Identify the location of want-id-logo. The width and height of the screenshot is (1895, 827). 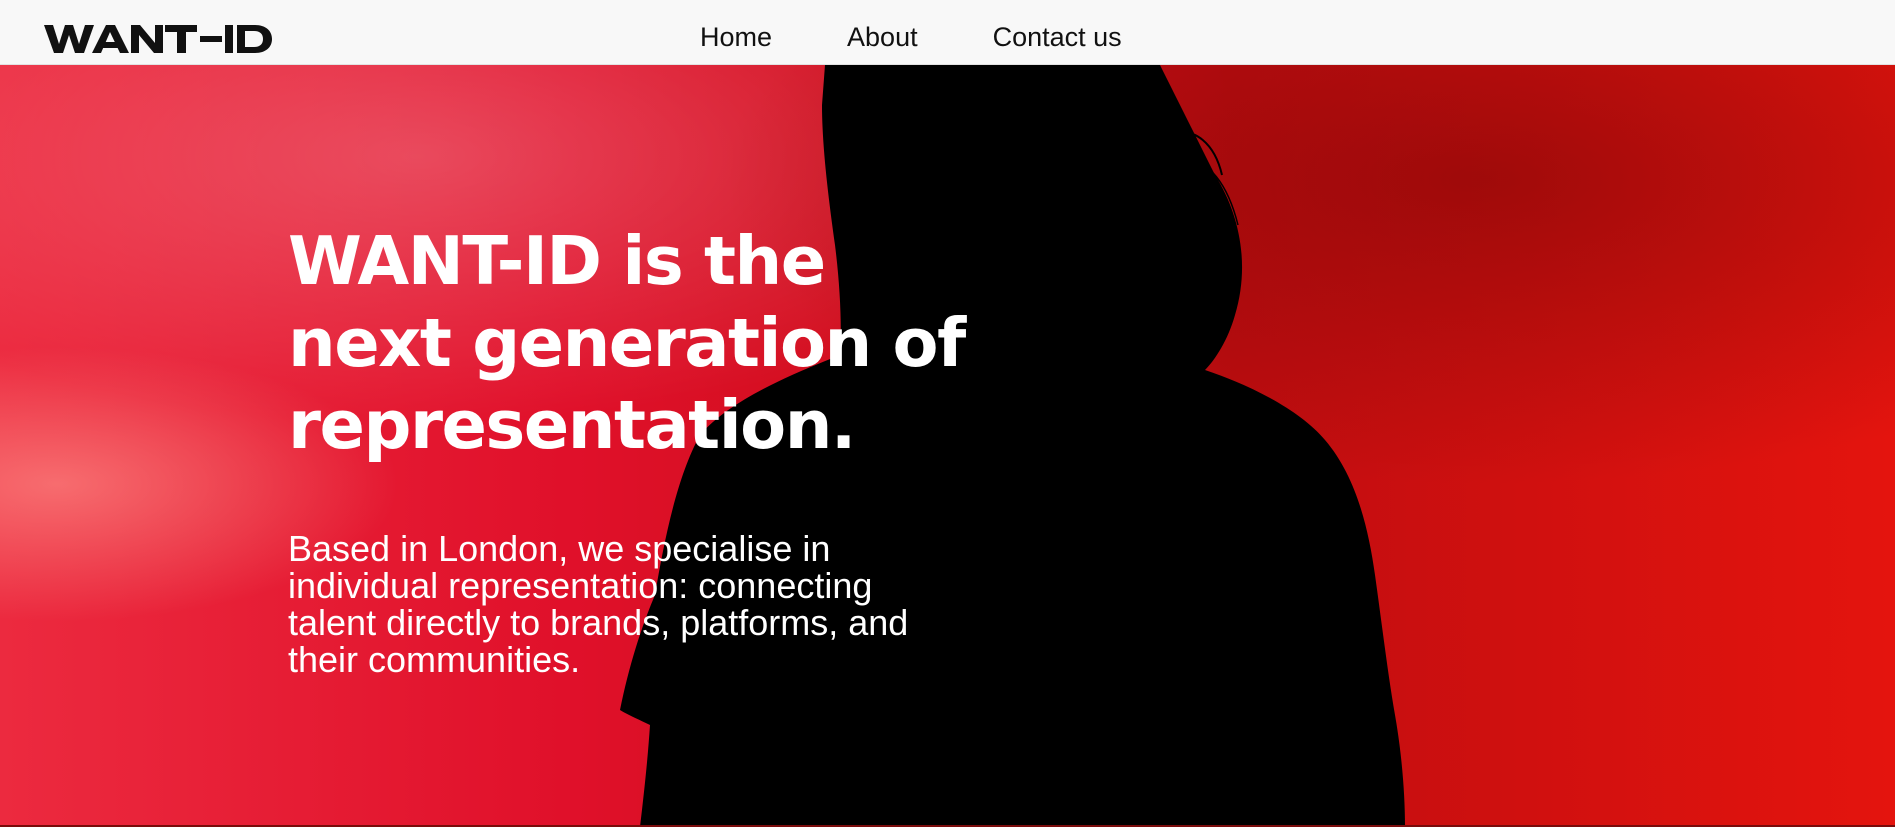
(158, 39).